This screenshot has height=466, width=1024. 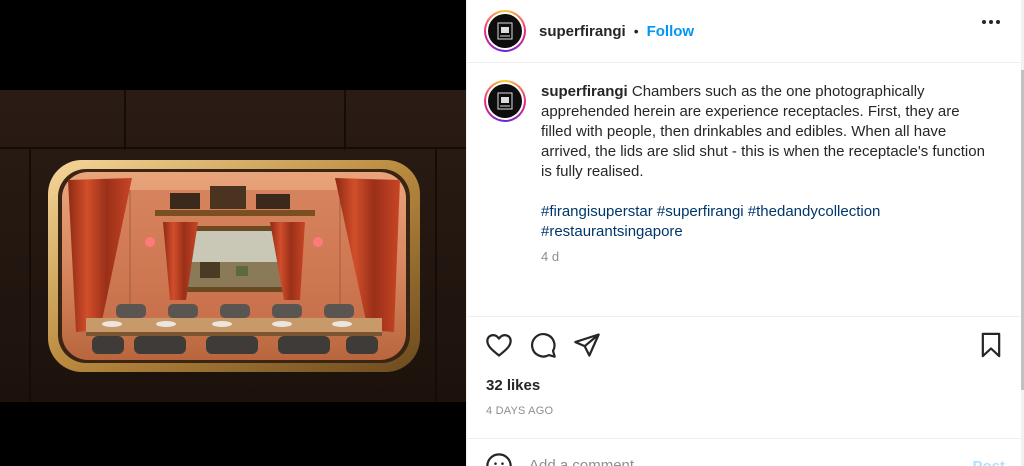 What do you see at coordinates (499, 345) in the screenshot?
I see `heart-icon` at bounding box center [499, 345].